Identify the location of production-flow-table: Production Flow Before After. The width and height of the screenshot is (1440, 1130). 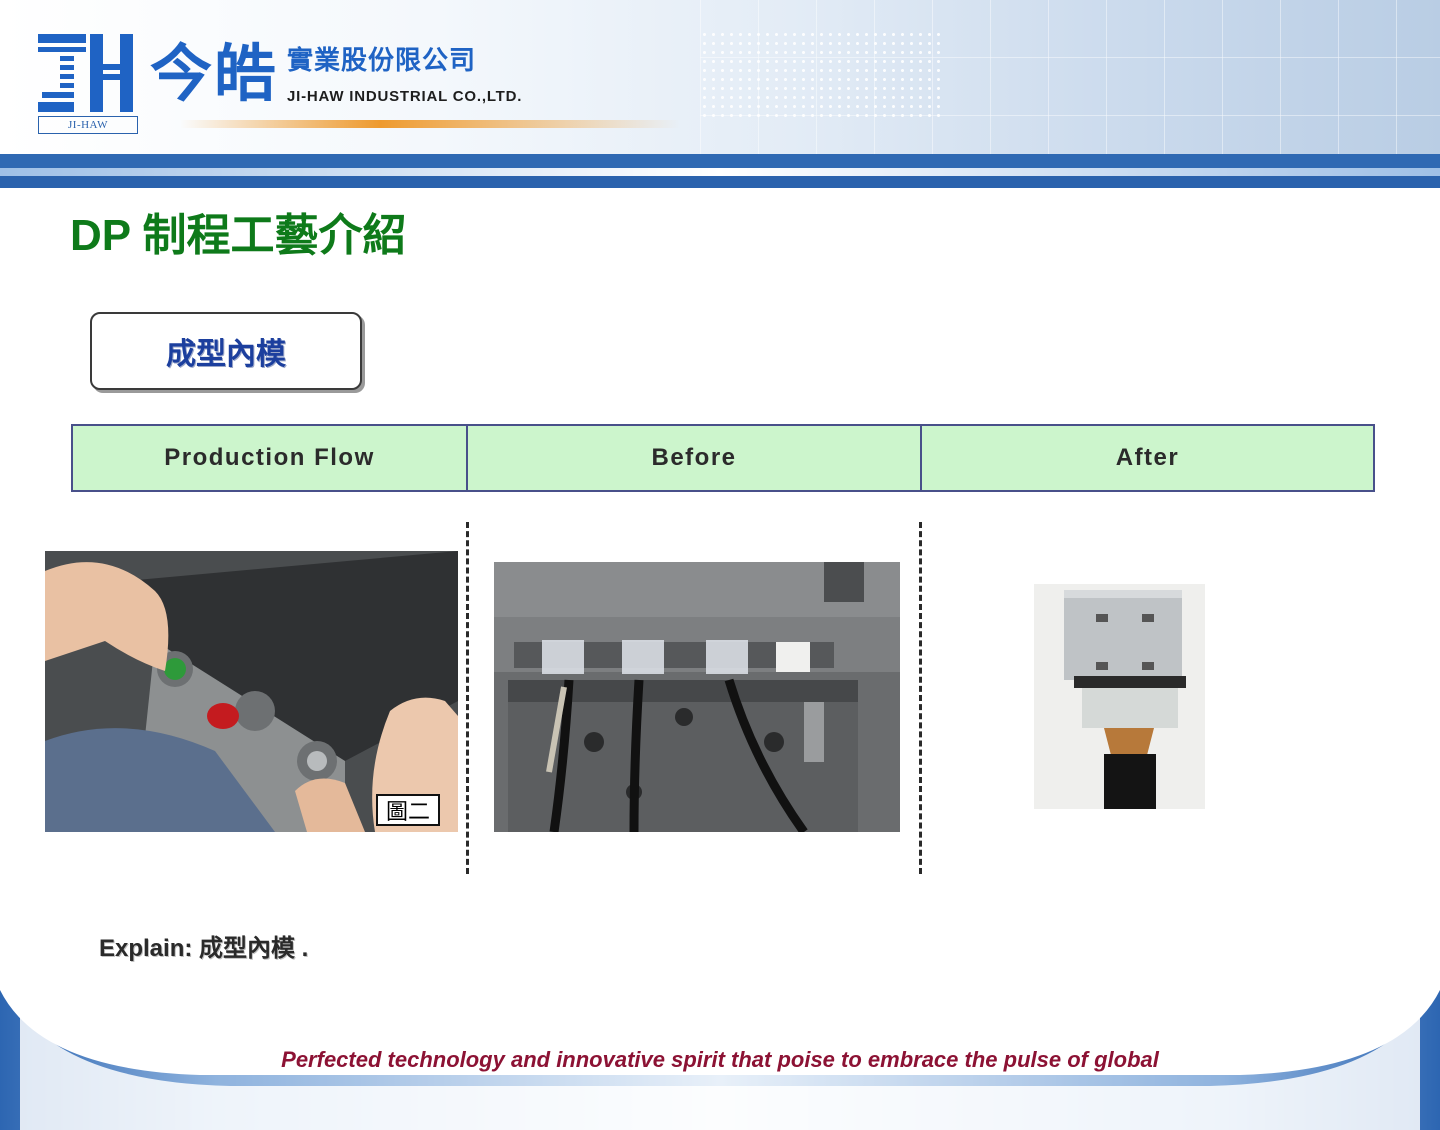
(723, 458).